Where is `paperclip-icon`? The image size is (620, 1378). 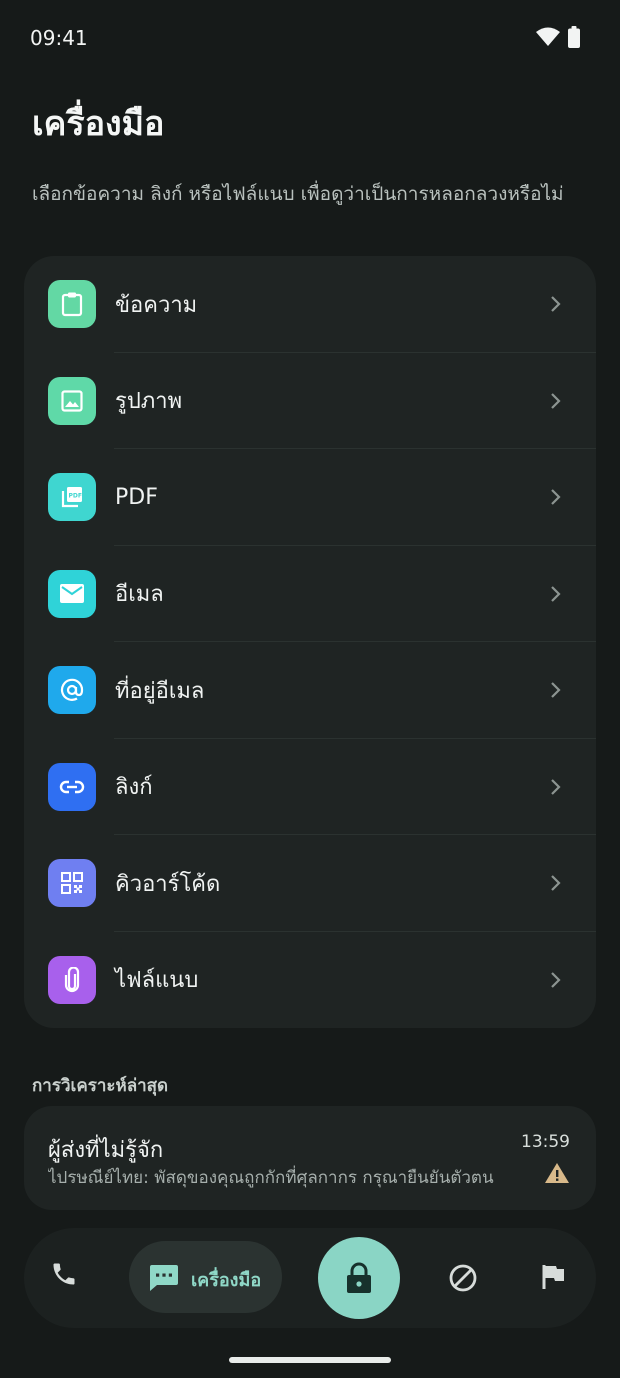 paperclip-icon is located at coordinates (72, 979).